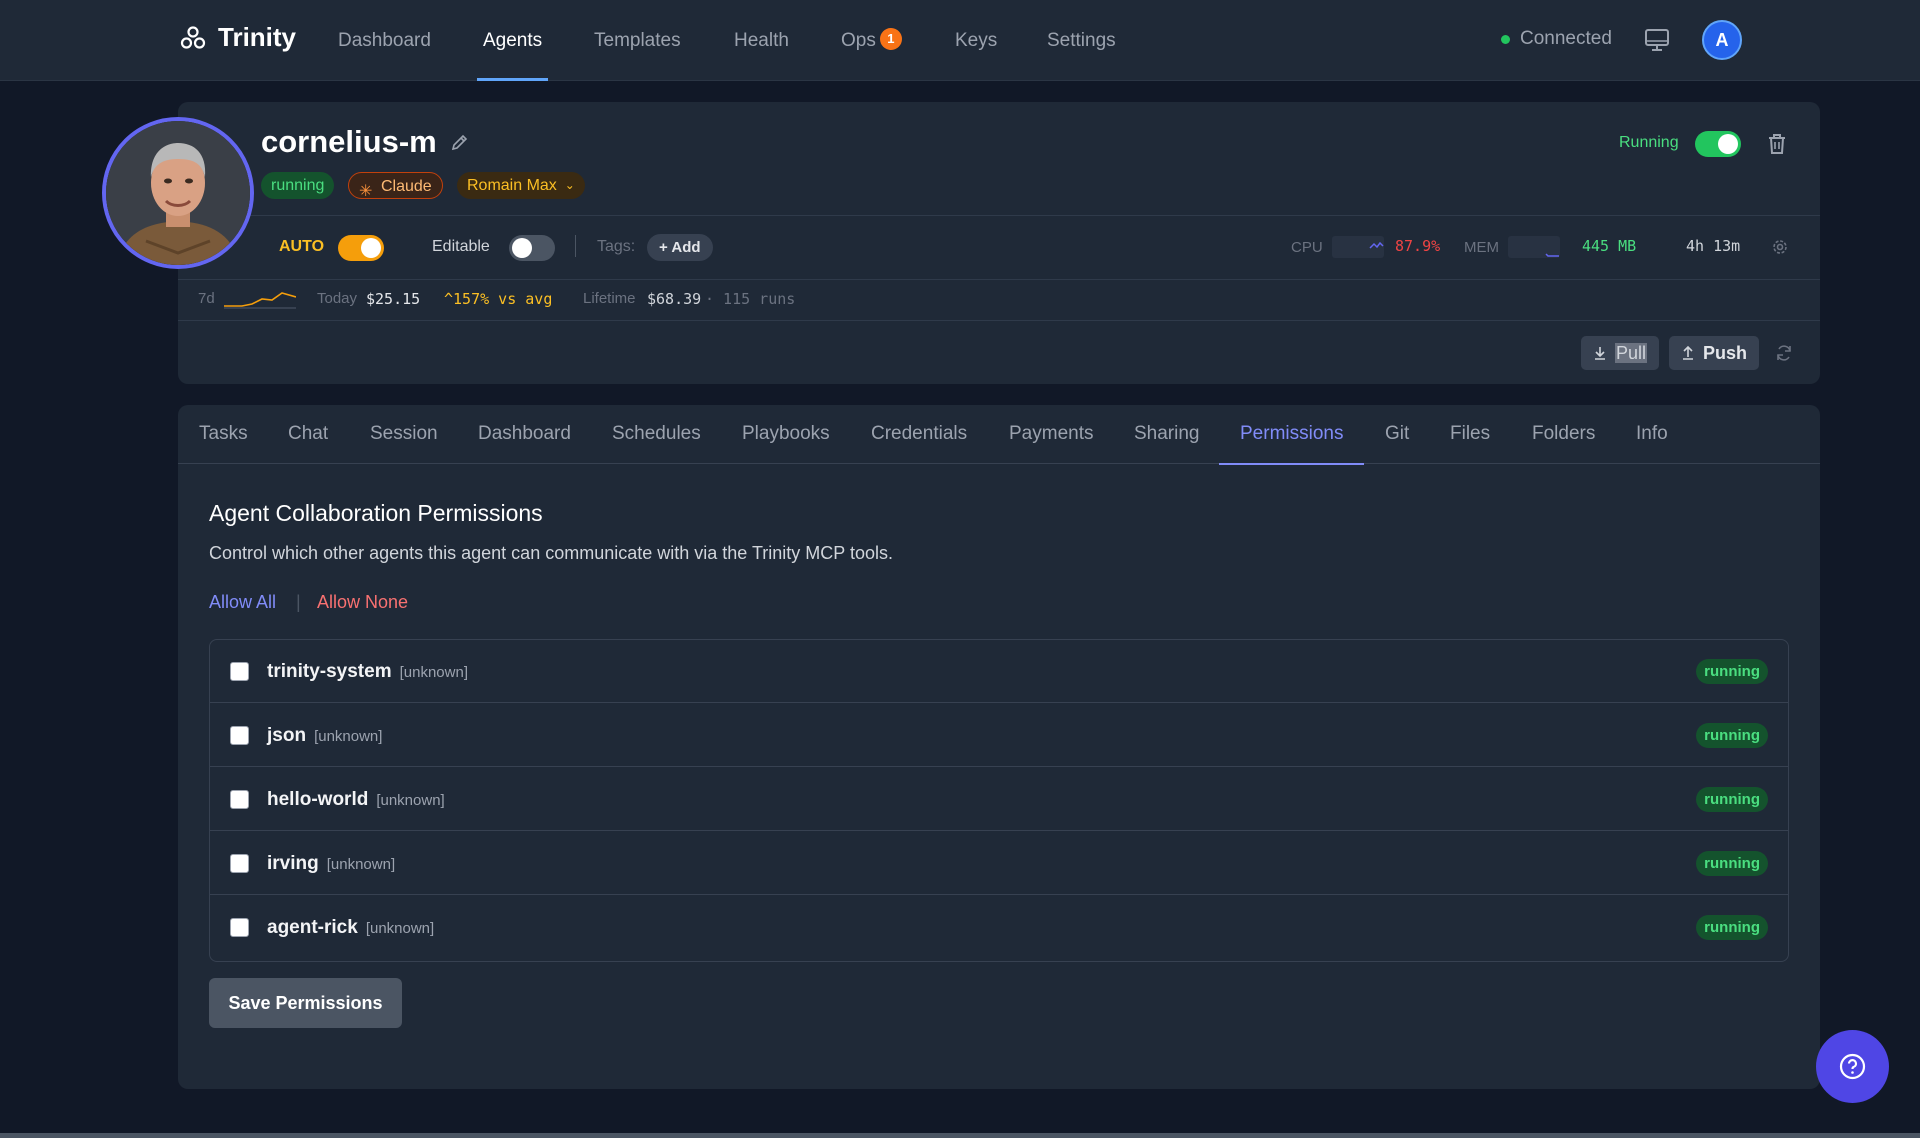  I want to click on editable-label: Editable, so click(461, 246).